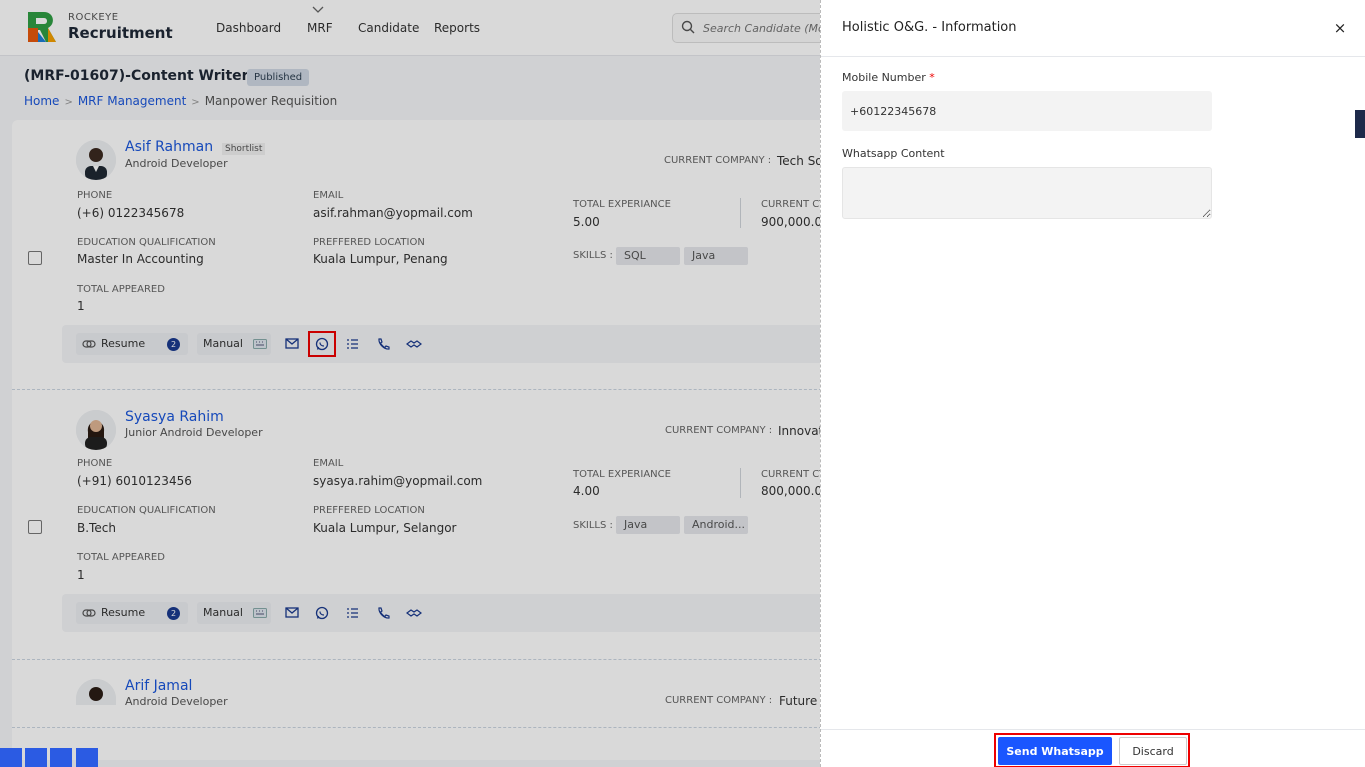  I want to click on bottom-toolbar, so click(50, 757).